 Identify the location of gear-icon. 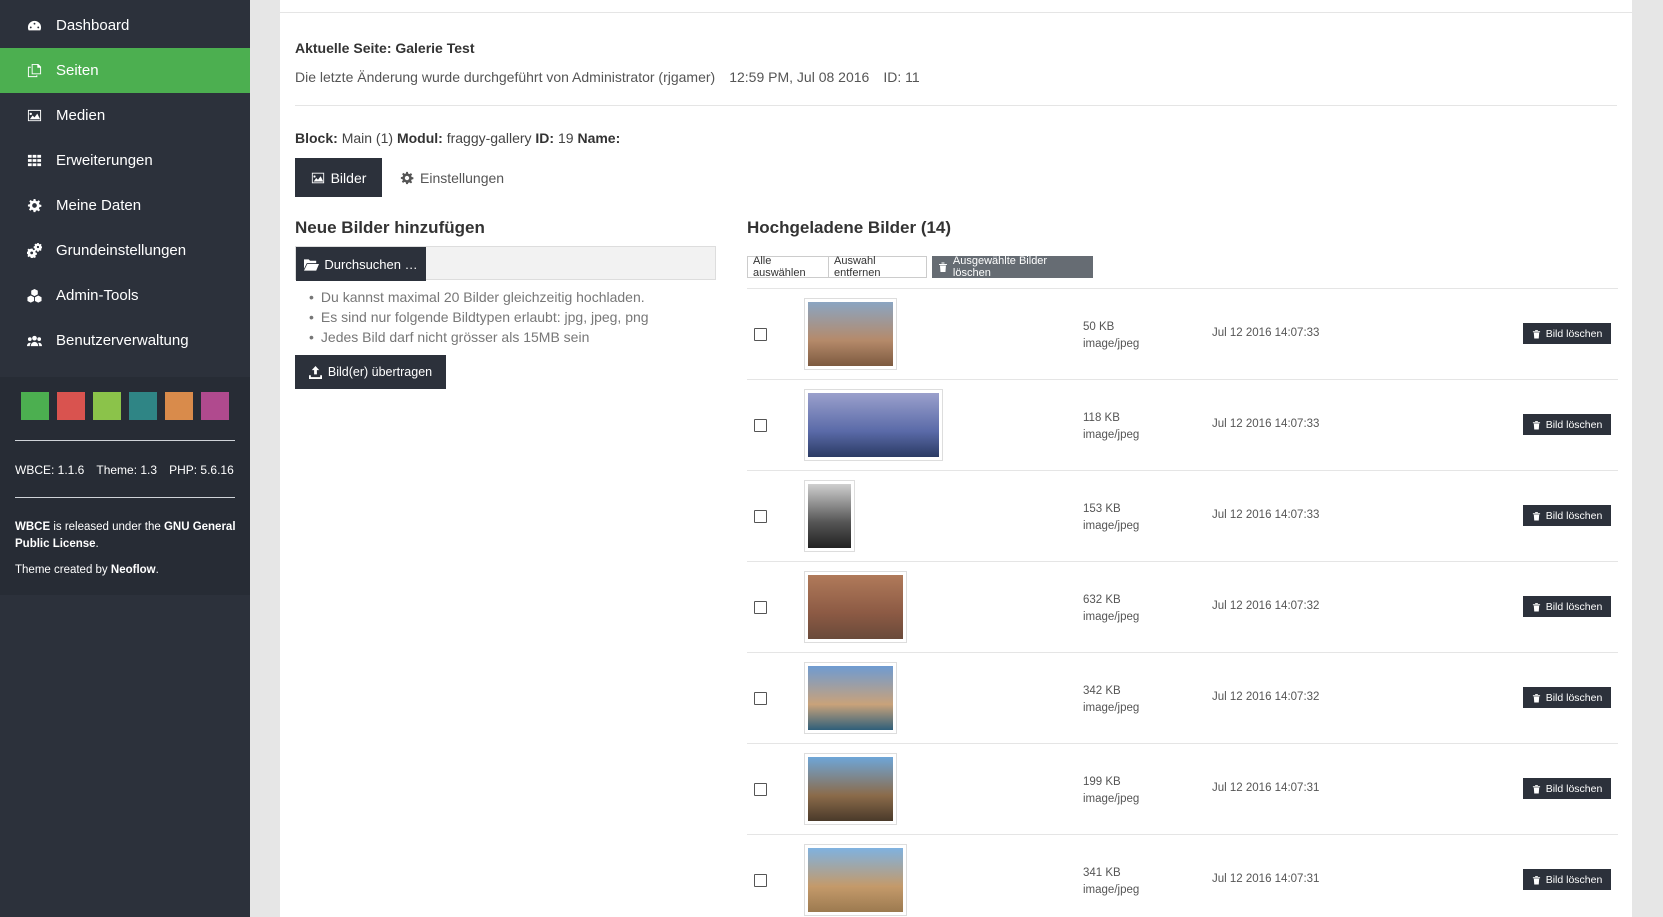
(34, 206).